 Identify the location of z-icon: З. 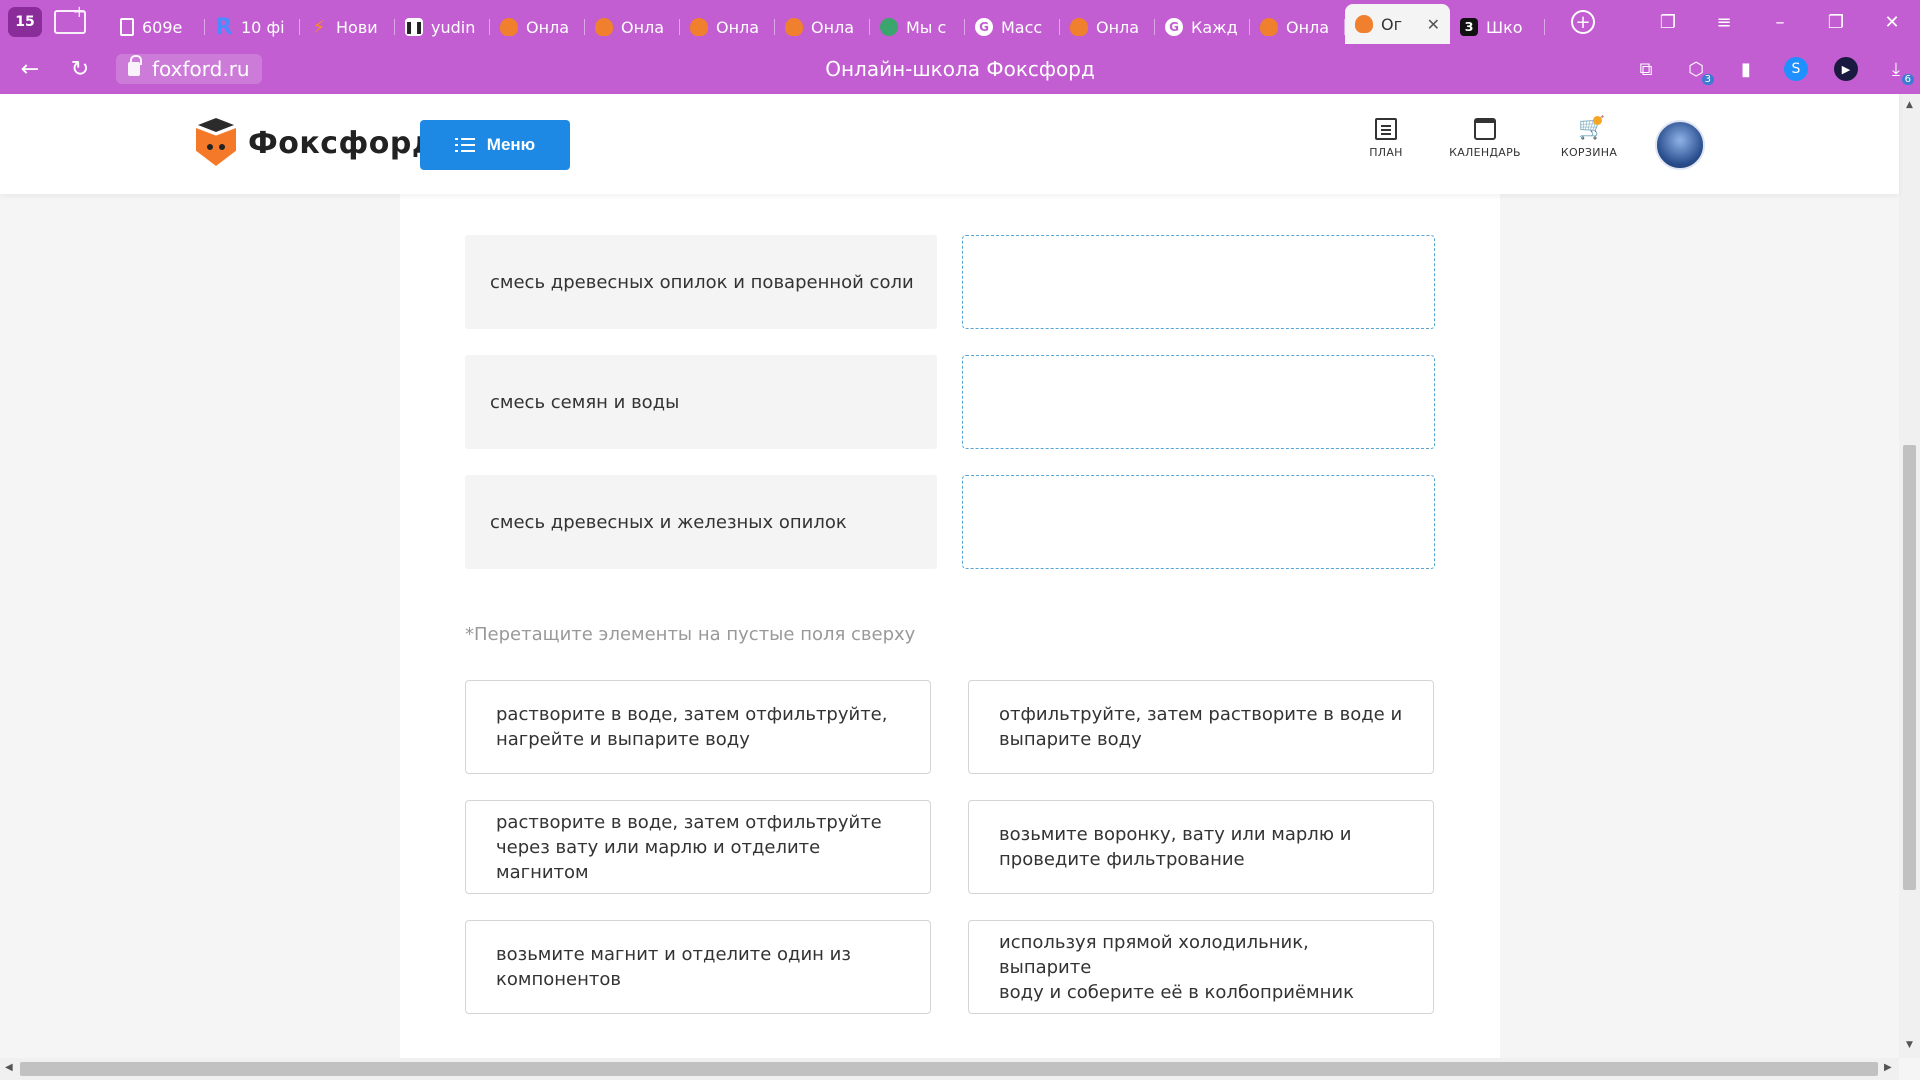
(1469, 27).